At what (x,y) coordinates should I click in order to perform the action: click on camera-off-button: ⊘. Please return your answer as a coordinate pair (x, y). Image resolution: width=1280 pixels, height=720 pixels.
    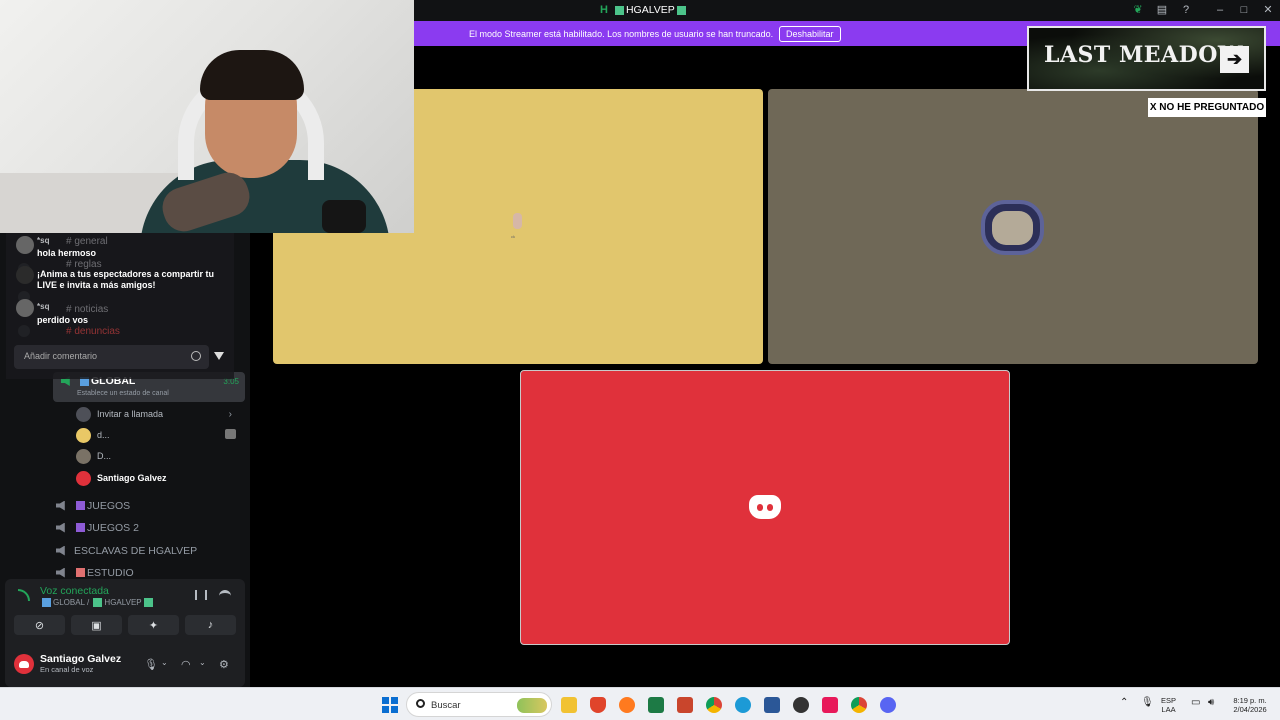
    Looking at the image, I should click on (39, 625).